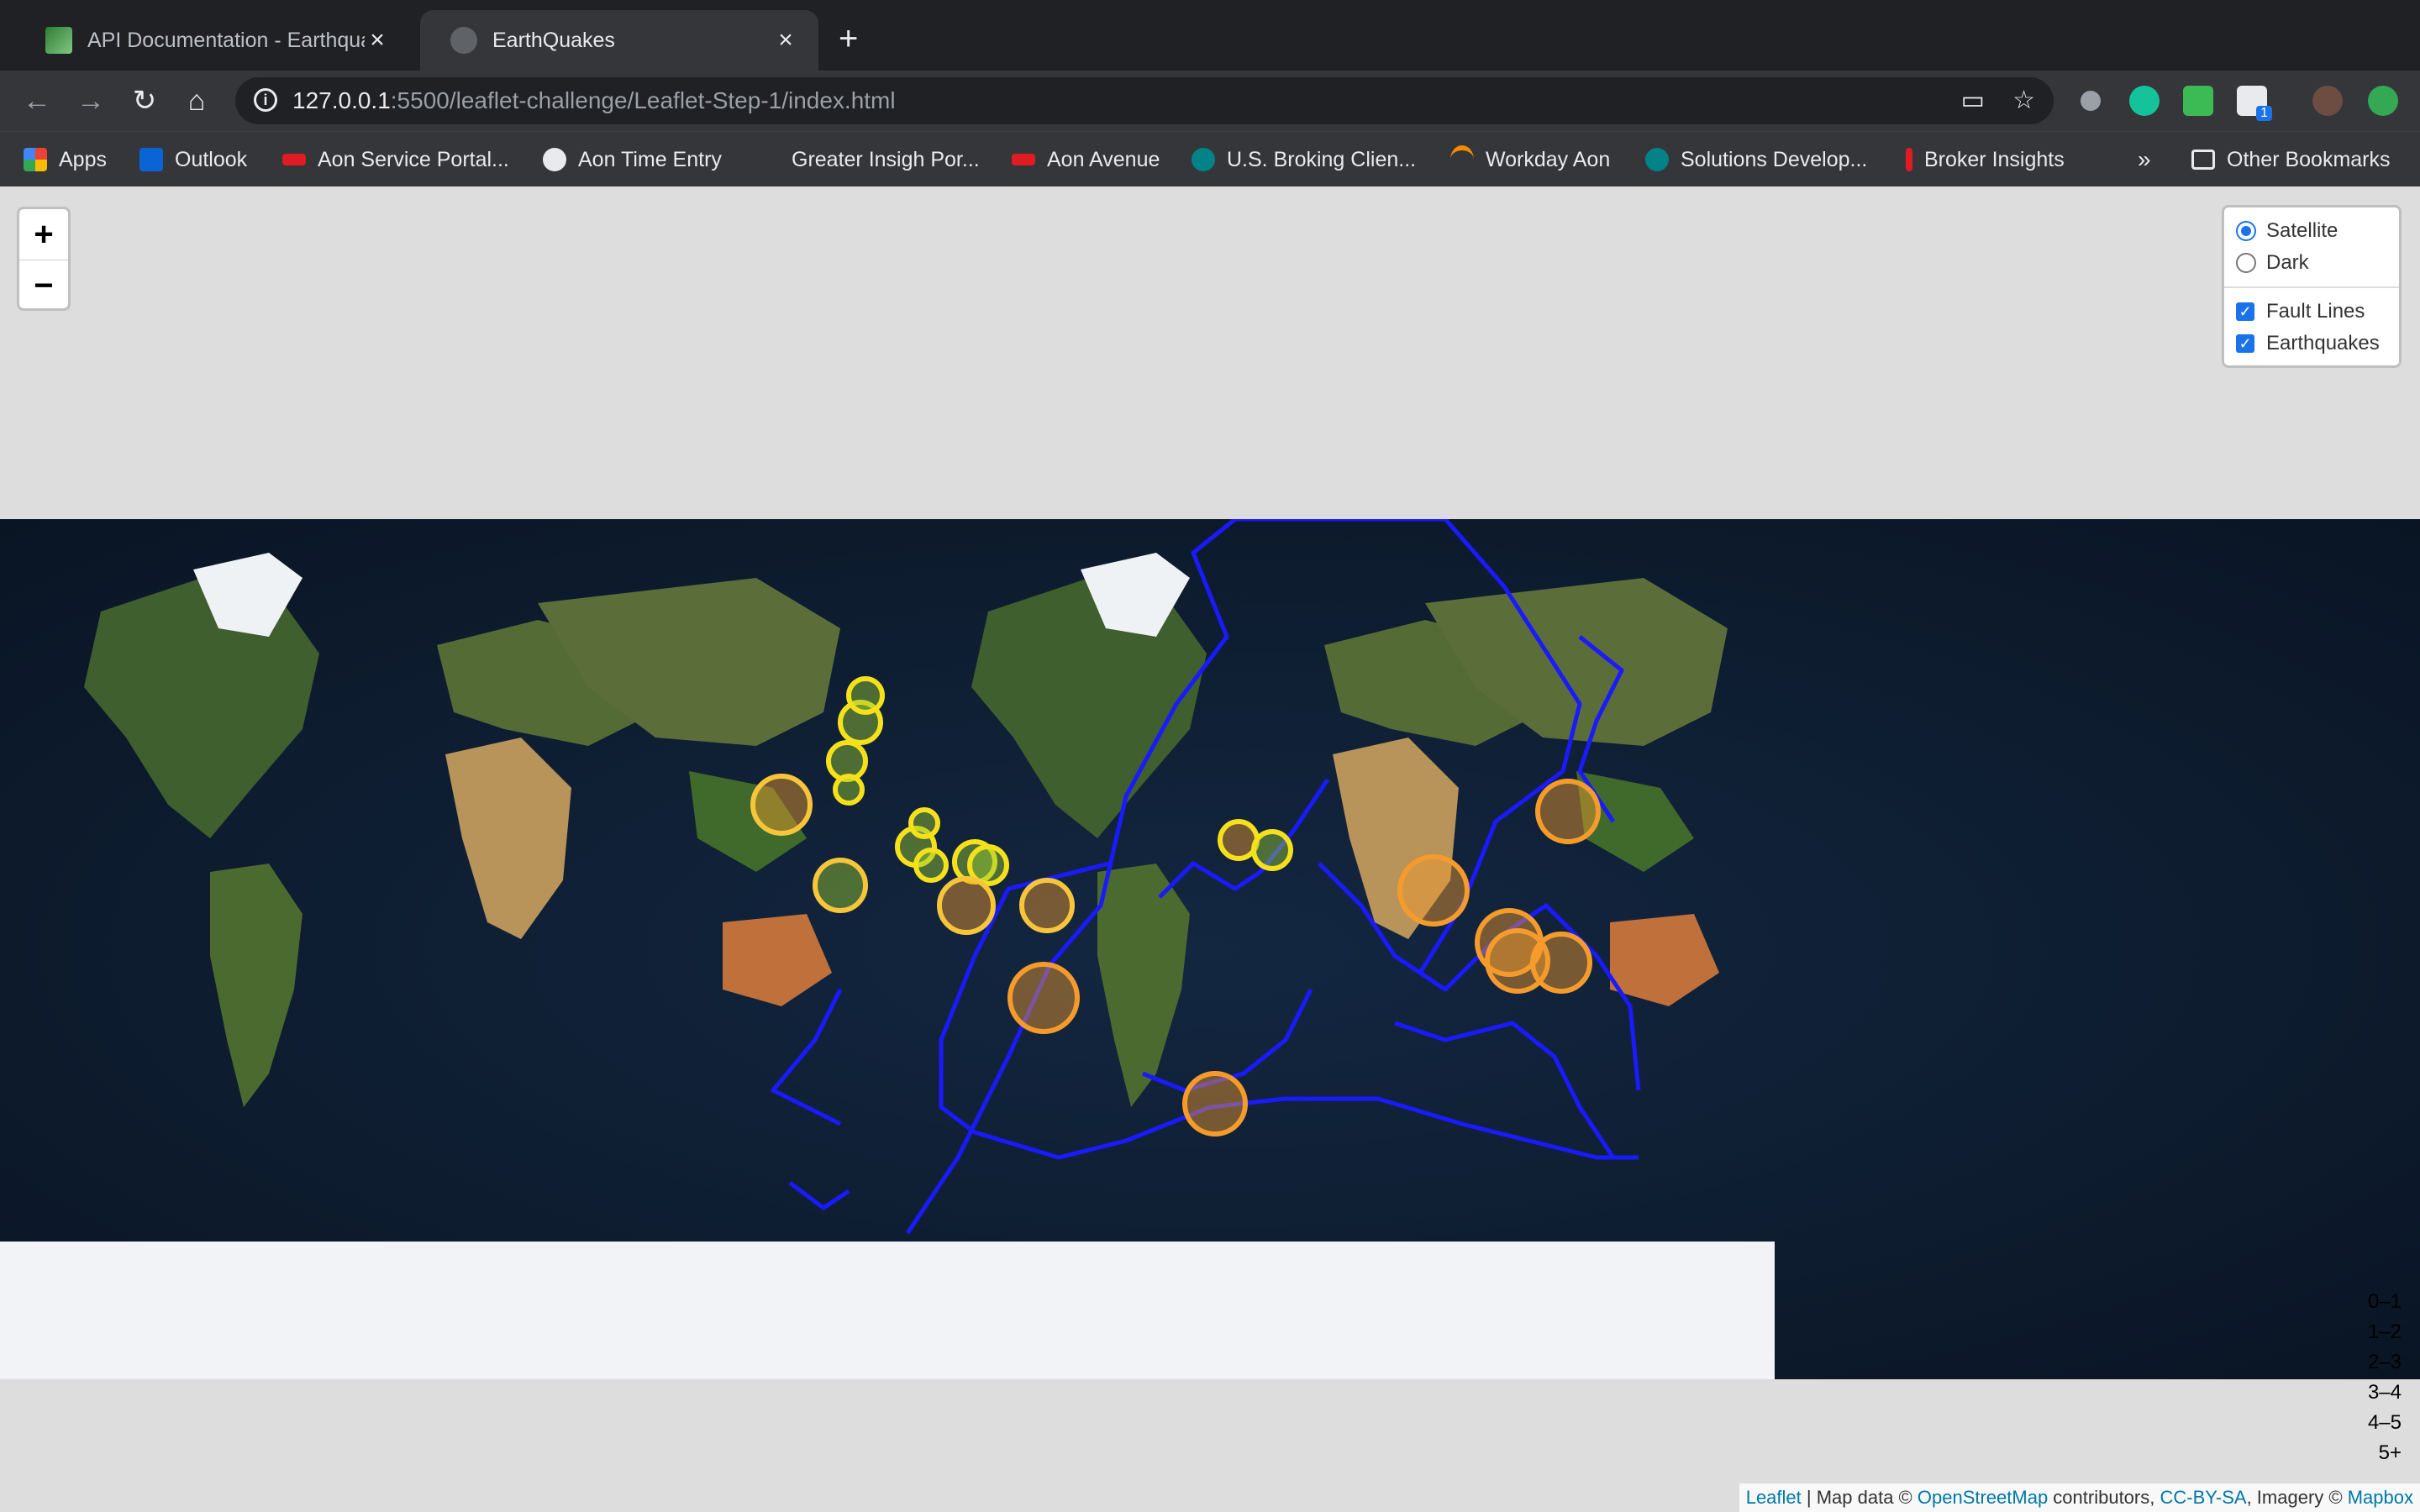 The width and height of the screenshot is (2420, 1512). What do you see at coordinates (226, 40) in the screenshot?
I see `tab-title: API Documentation - Earthquak` at bounding box center [226, 40].